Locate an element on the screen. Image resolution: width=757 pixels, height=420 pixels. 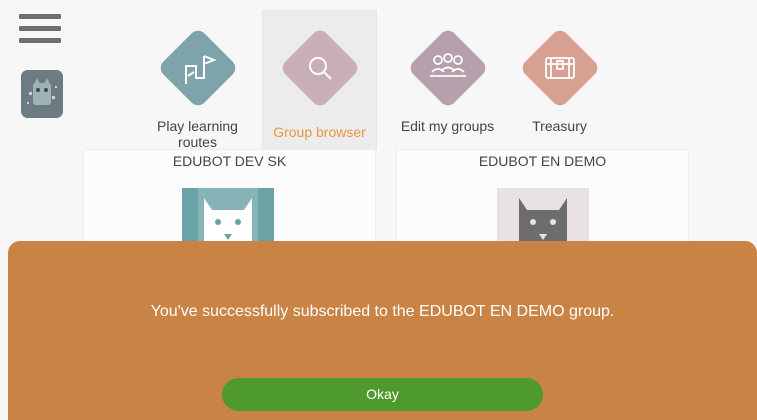
search-icon is located at coordinates (320, 68).